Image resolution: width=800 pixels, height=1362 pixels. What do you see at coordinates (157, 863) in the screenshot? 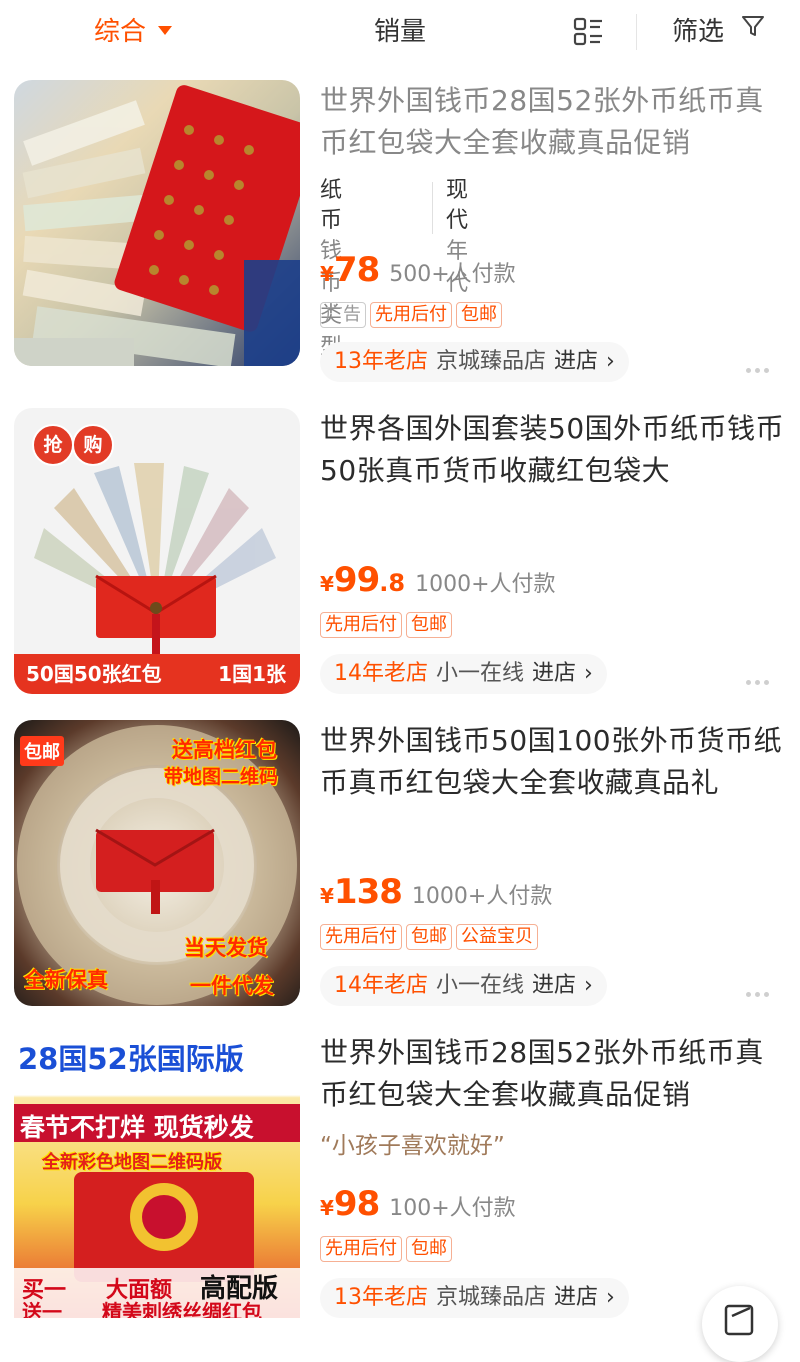
I see `product-image: 包邮 送高档红包 带地图二维码 当天发货 全新保真 一件代发` at bounding box center [157, 863].